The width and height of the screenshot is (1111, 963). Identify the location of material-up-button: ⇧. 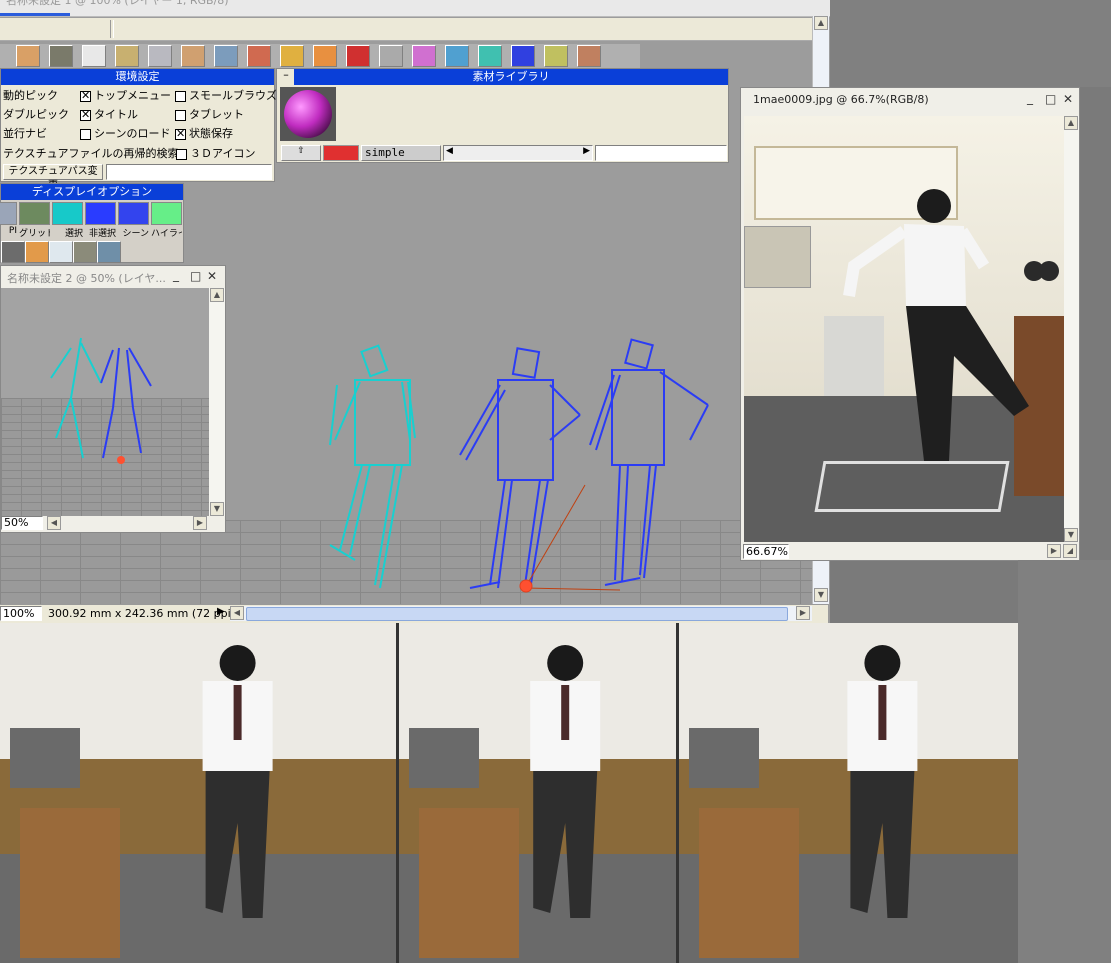
(301, 153).